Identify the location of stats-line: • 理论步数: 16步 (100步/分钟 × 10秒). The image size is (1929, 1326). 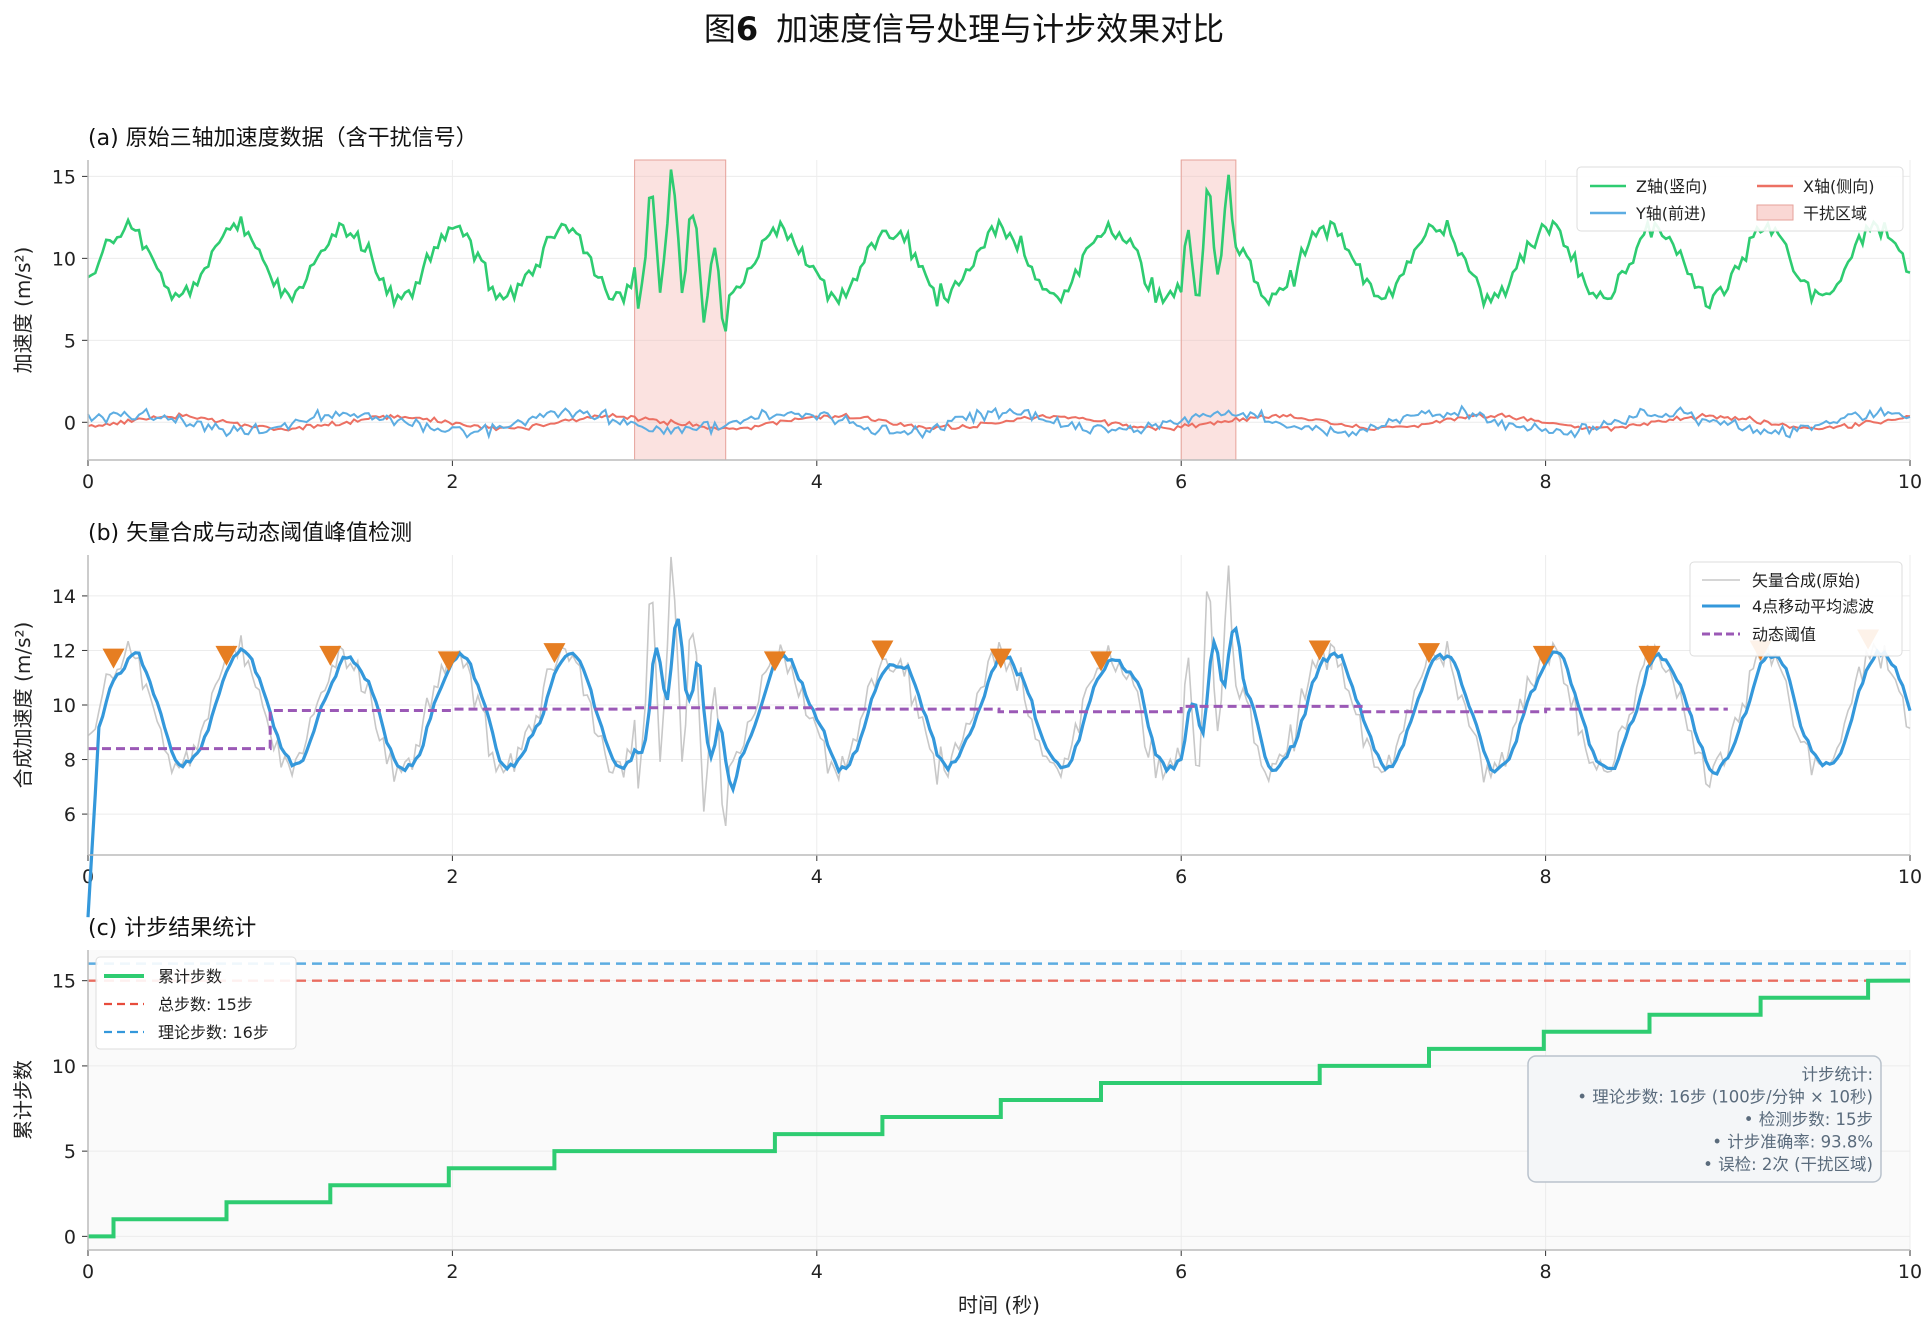
(1725, 1097).